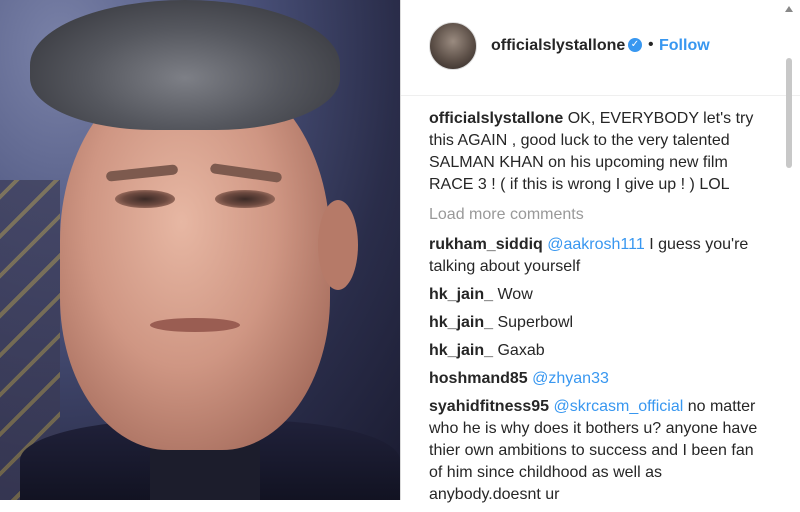 This screenshot has width=800, height=512. Describe the element at coordinates (338, 245) in the screenshot. I see `ear-shape` at that location.